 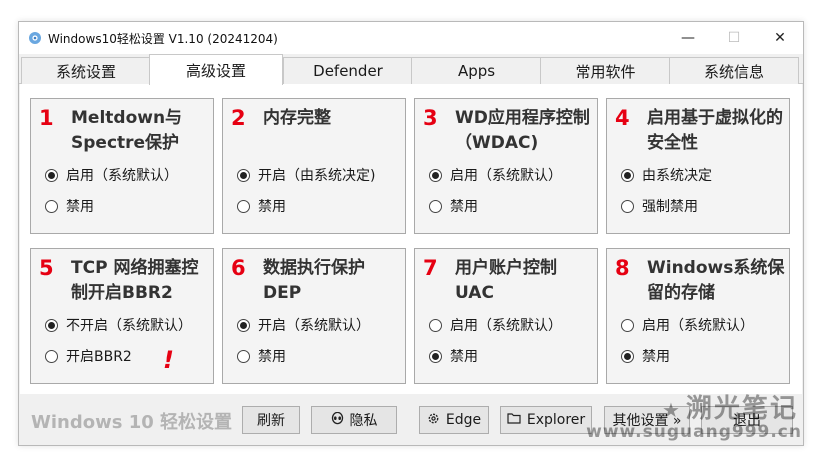 I want to click on tab-apps: Apps, so click(x=476, y=70).